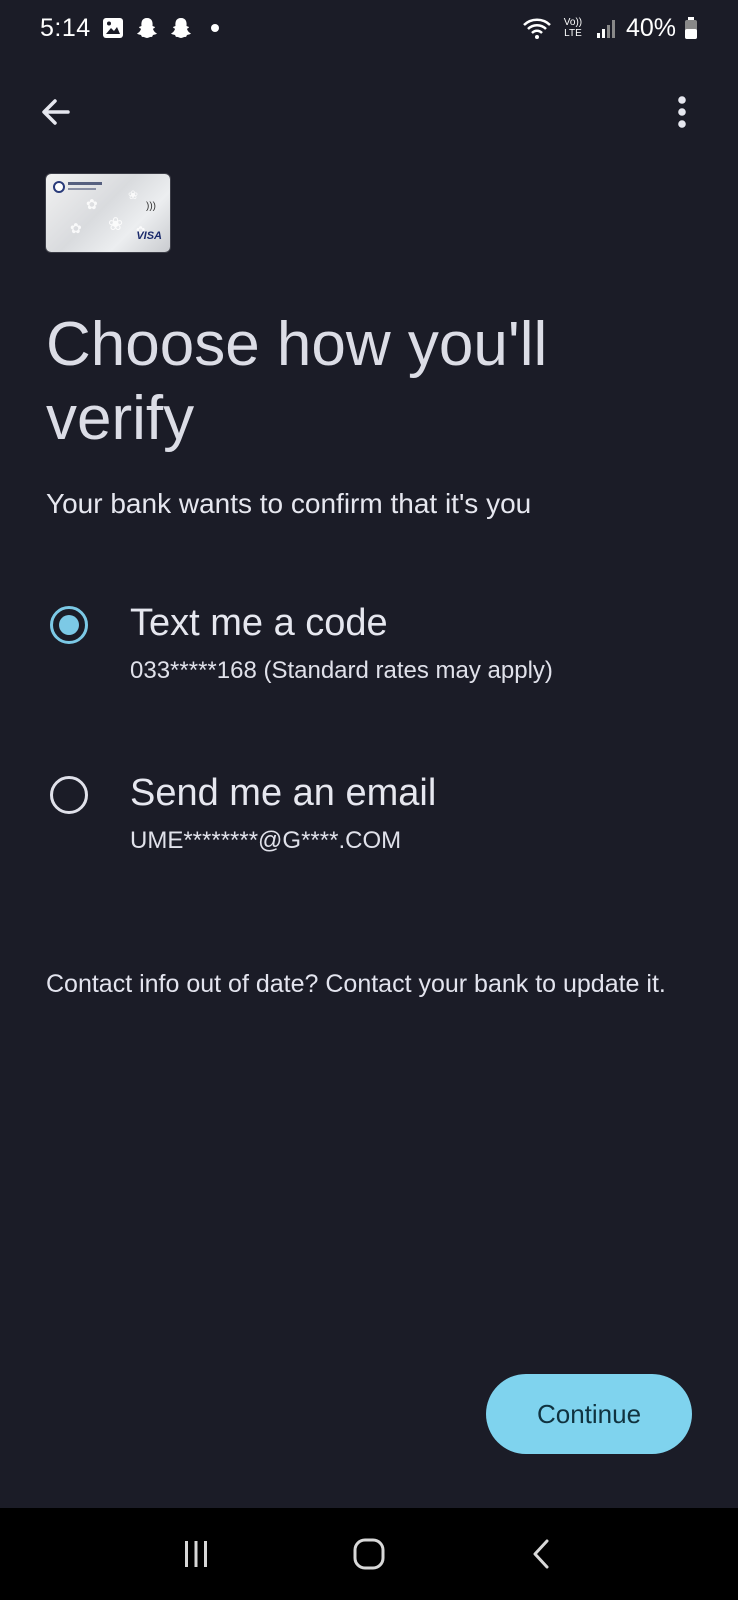  Describe the element at coordinates (283, 793) in the screenshot. I see `option-label: Send me an email` at that location.